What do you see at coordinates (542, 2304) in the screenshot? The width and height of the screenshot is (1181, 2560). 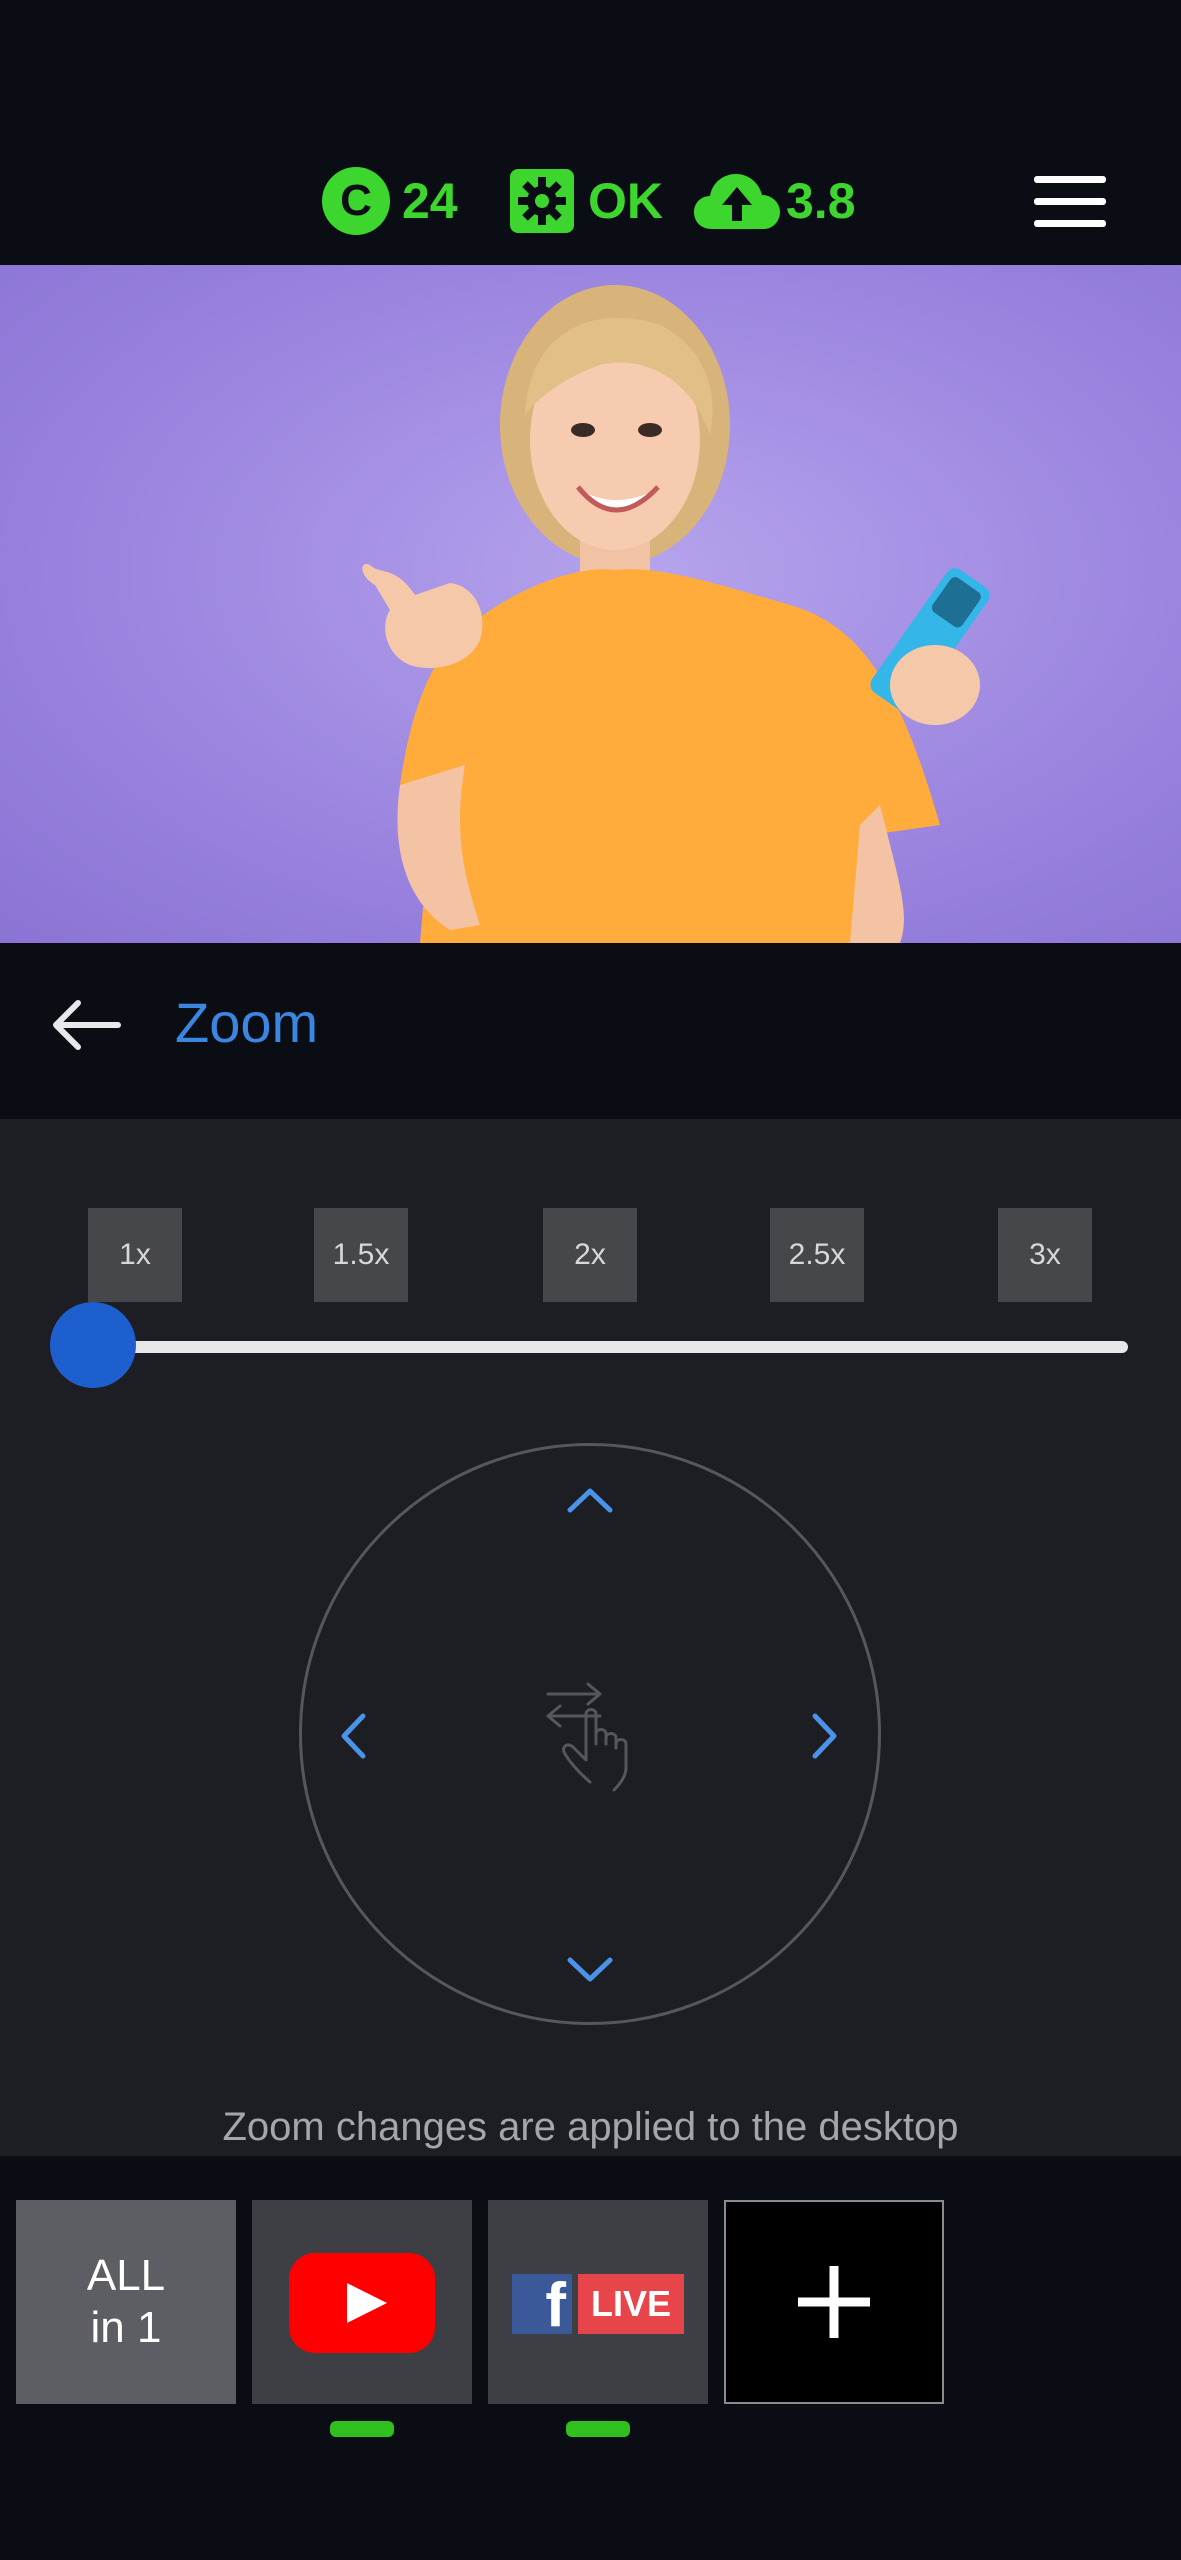 I see `facebook-logo-icon: f` at bounding box center [542, 2304].